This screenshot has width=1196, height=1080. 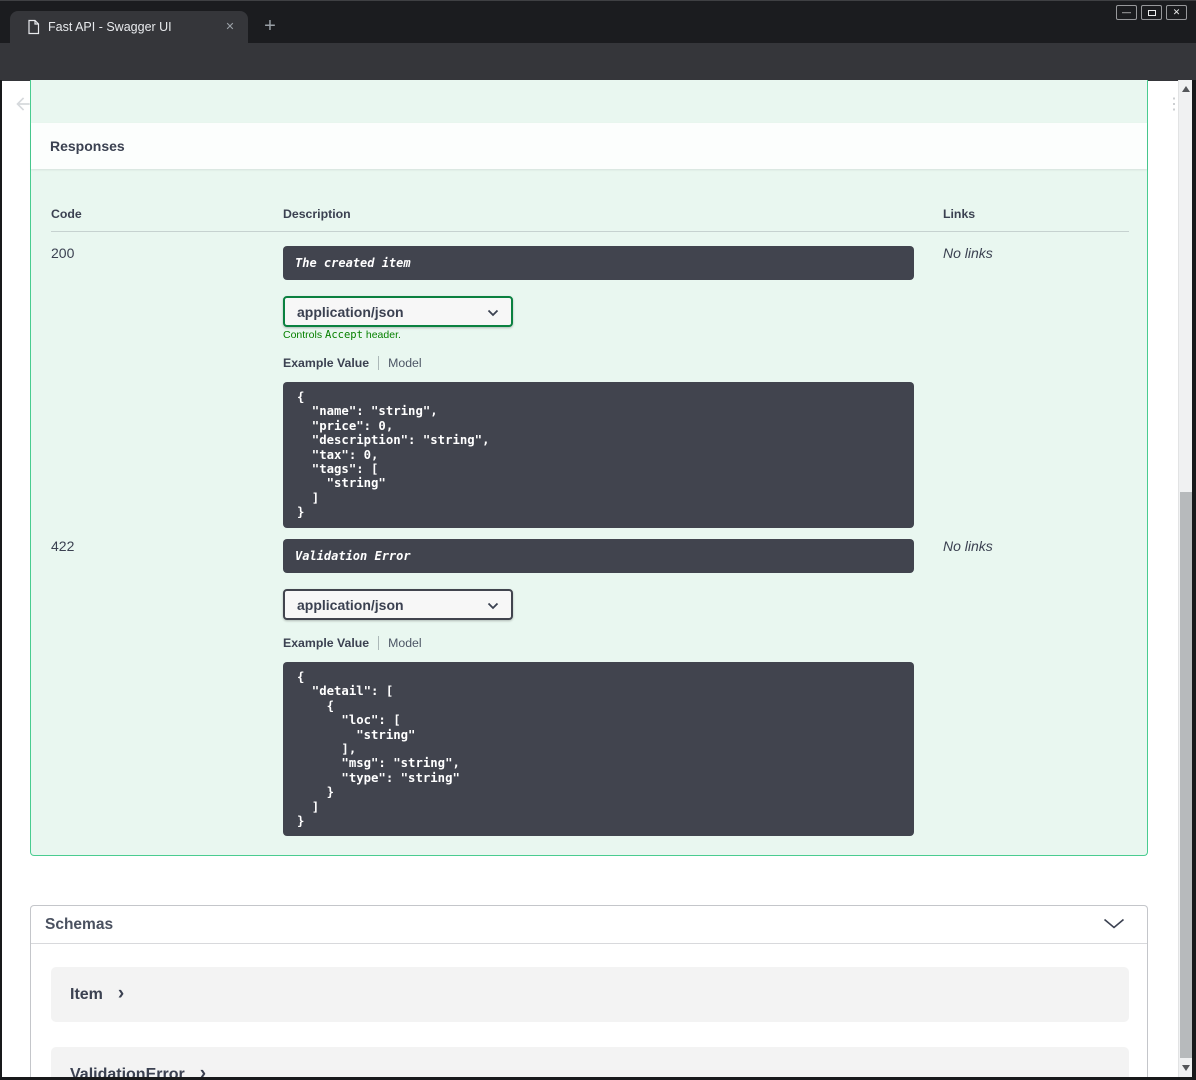 I want to click on maximize-icon, so click(x=1151, y=12).